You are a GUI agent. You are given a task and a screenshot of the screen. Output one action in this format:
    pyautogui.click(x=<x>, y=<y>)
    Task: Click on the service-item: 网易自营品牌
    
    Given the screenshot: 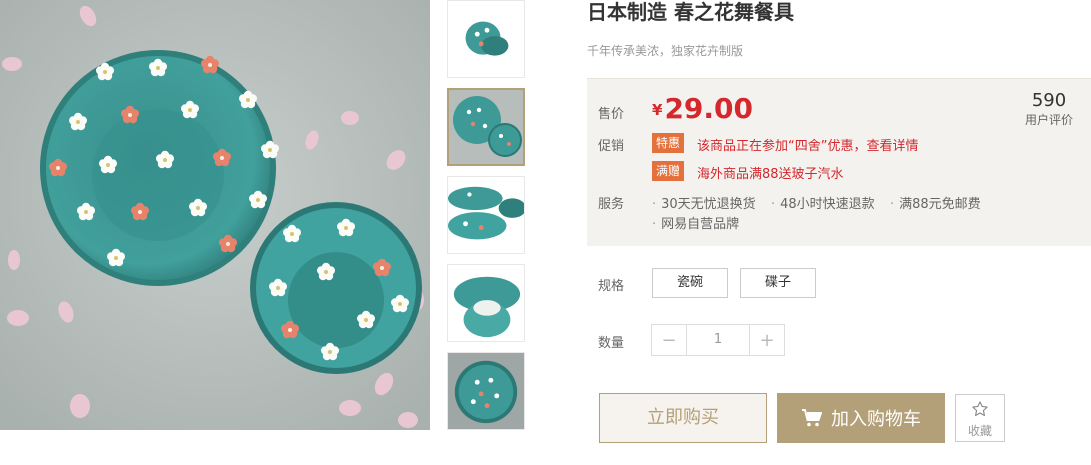 What is the action you would take?
    pyautogui.click(x=695, y=222)
    